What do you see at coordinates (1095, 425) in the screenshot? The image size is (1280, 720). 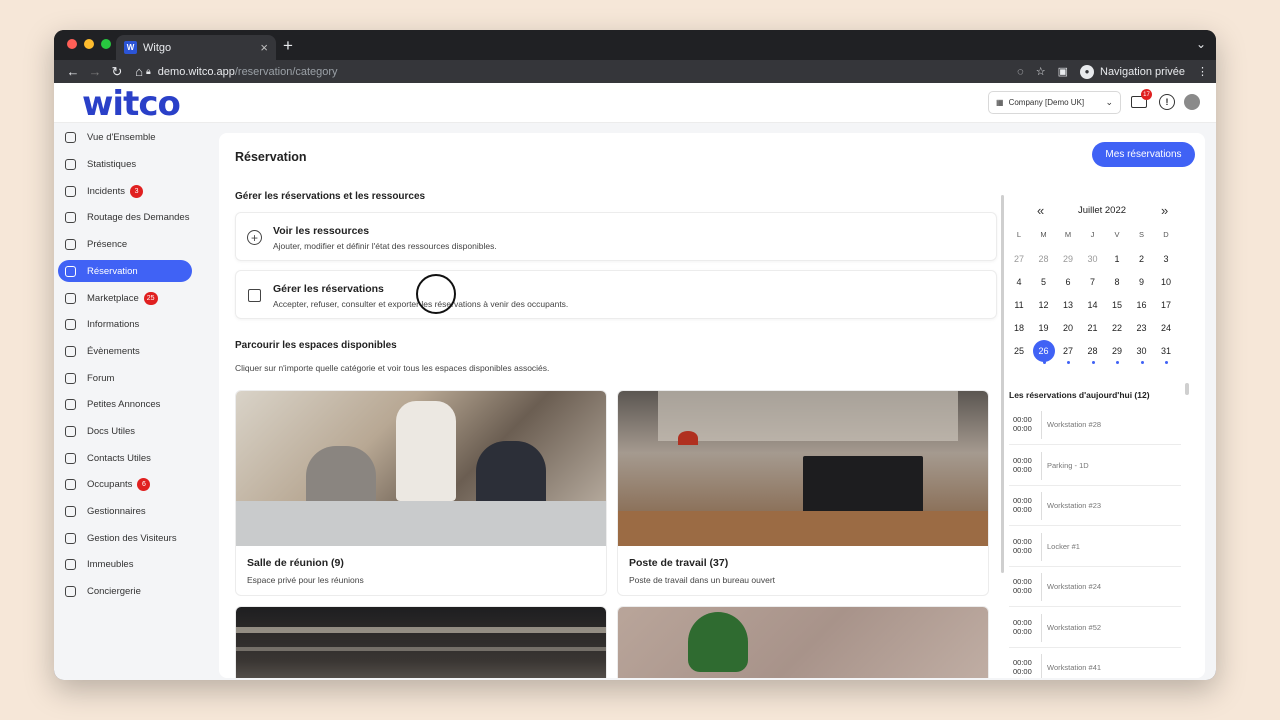 I see `reservation-row: 00:00 00:00 Workstation #28` at bounding box center [1095, 425].